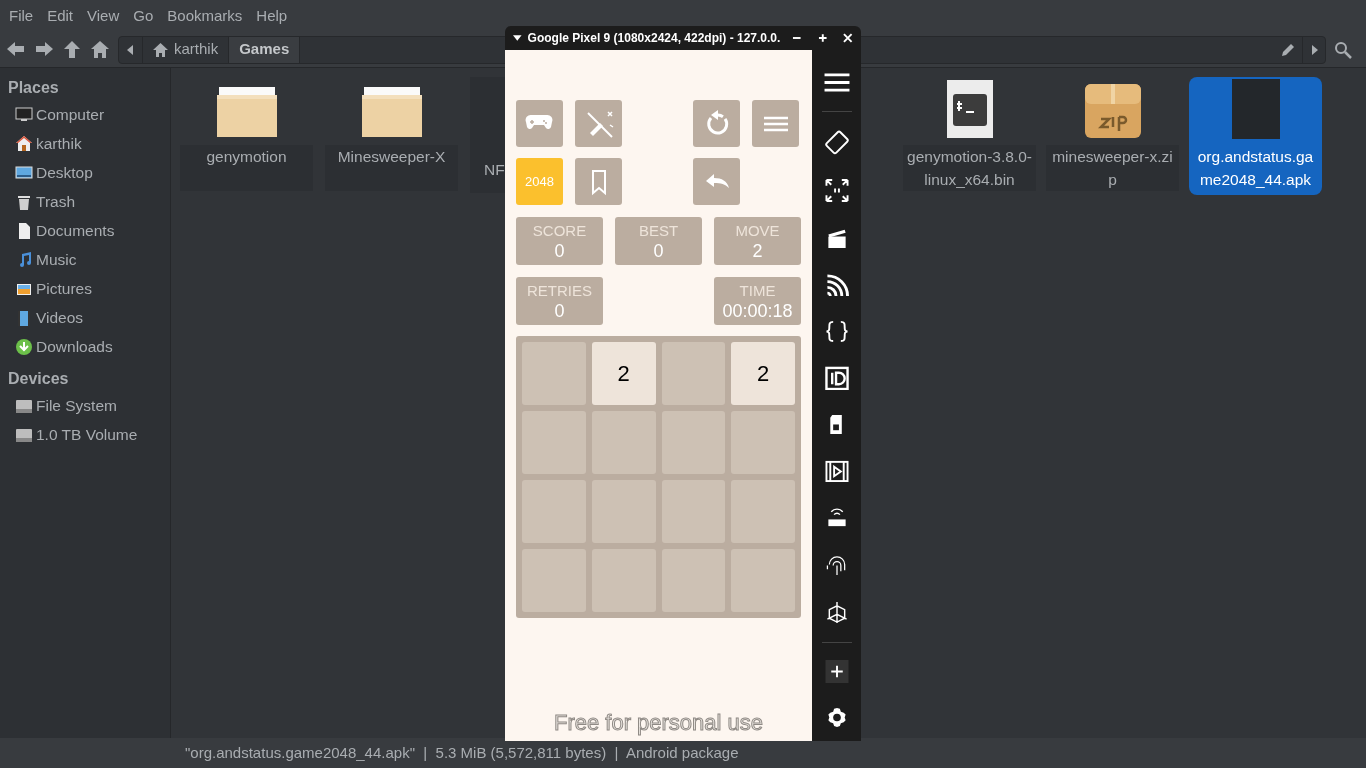 The image size is (1366, 768). Describe the element at coordinates (38, 379) in the screenshot. I see `section-heading: Devices` at that location.